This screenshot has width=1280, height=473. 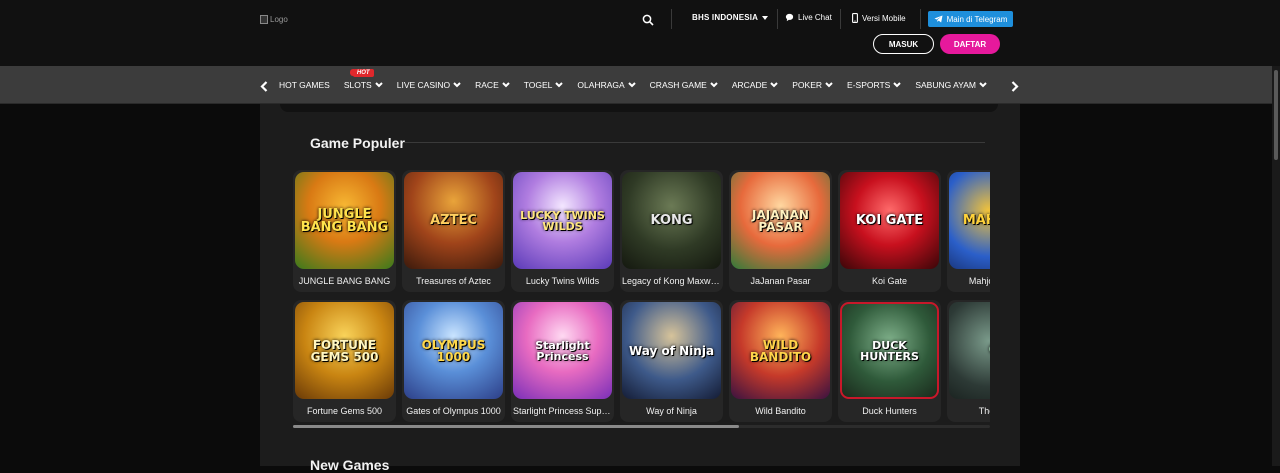 What do you see at coordinates (979, 281) in the screenshot?
I see `game-name: Mahjong Ways` at bounding box center [979, 281].